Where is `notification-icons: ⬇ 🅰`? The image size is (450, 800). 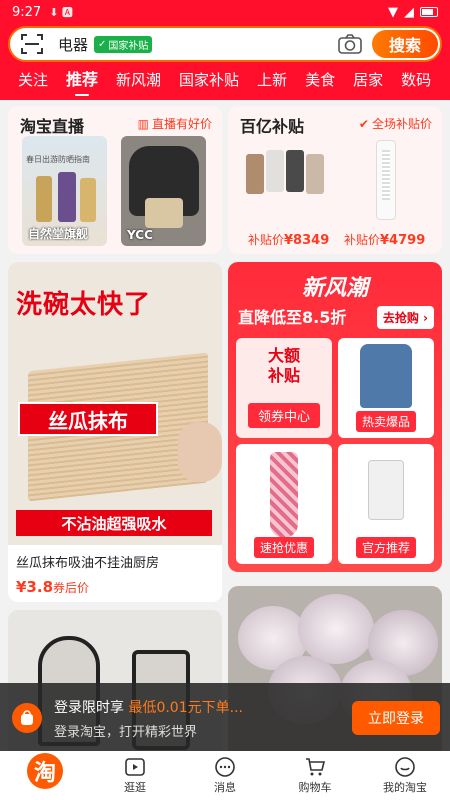
notification-icons: ⬇ 🅰 is located at coordinates (61, 12).